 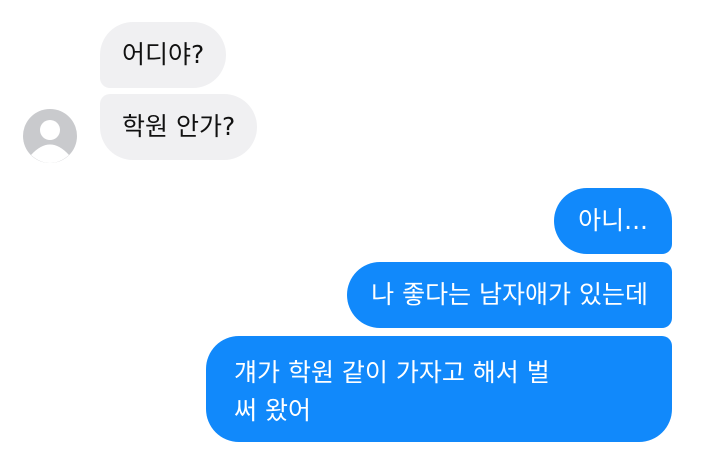 I want to click on incoming-message-bubble: 어디야?, so click(x=163, y=55).